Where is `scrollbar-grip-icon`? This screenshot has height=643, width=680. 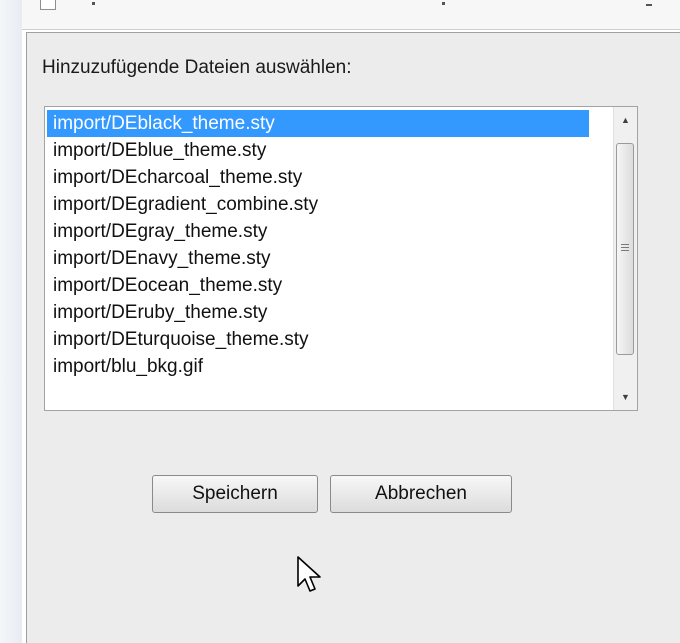 scrollbar-grip-icon is located at coordinates (625, 248).